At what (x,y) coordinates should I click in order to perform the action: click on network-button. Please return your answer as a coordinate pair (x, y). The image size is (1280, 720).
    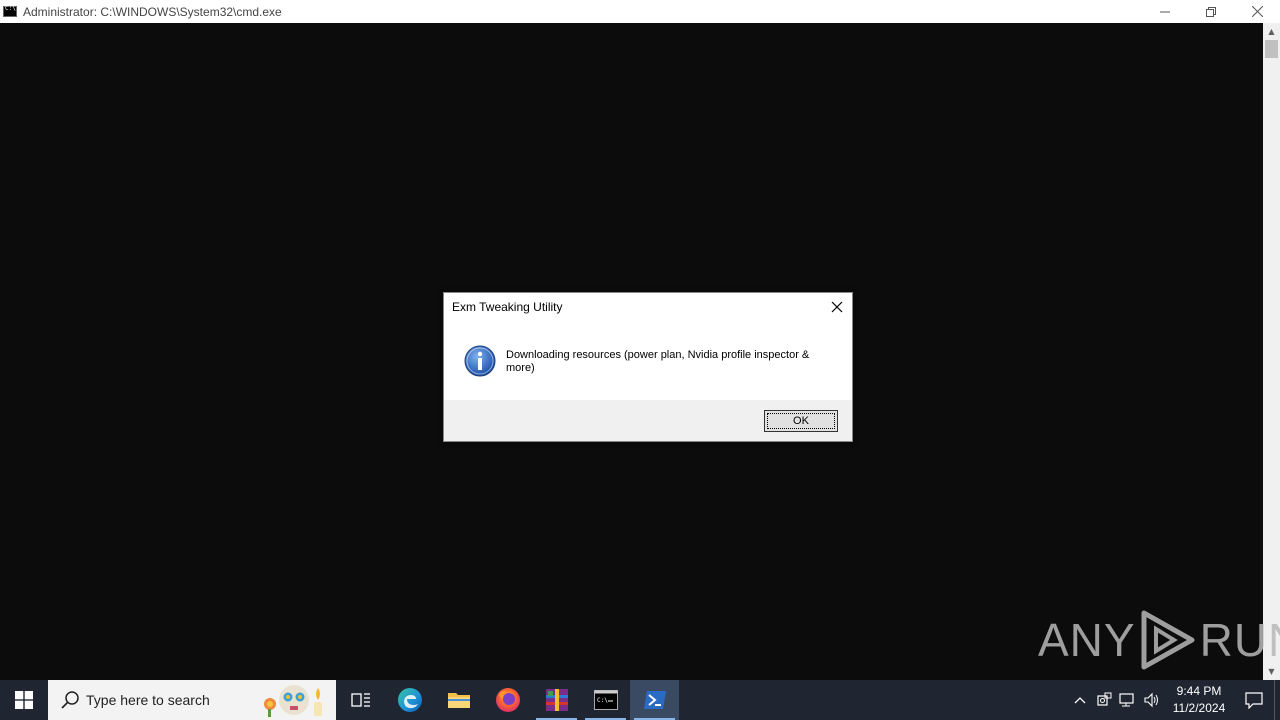
    Looking at the image, I should click on (1128, 700).